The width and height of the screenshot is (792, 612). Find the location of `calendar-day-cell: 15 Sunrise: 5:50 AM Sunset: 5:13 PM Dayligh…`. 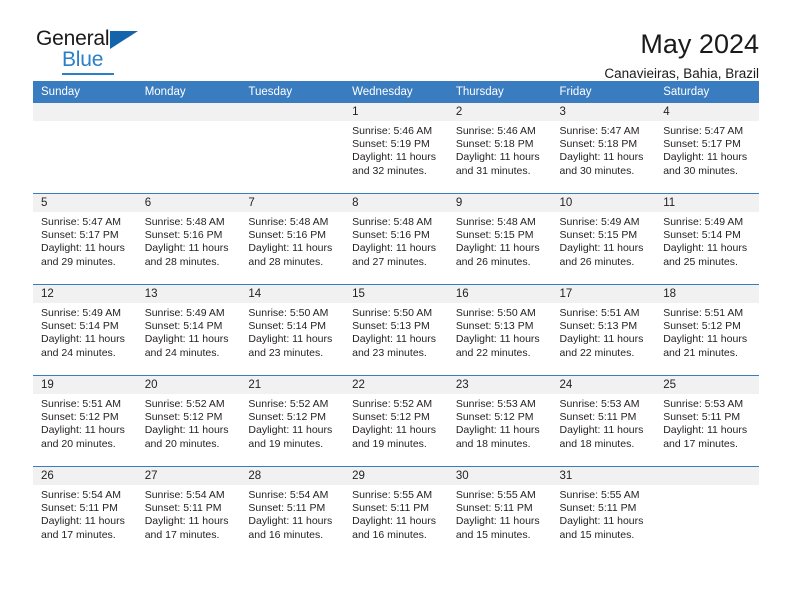

calendar-day-cell: 15 Sunrise: 5:50 AM Sunset: 5:13 PM Dayligh… is located at coordinates (396, 330).